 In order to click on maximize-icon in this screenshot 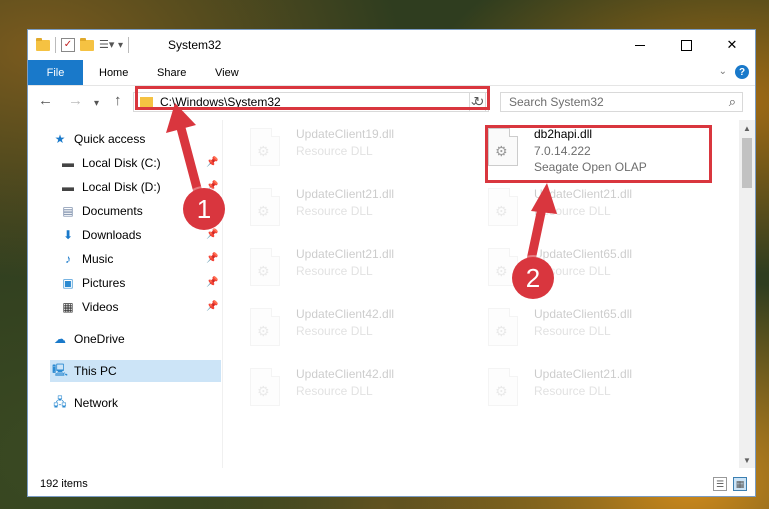, I will do `click(686, 45)`.